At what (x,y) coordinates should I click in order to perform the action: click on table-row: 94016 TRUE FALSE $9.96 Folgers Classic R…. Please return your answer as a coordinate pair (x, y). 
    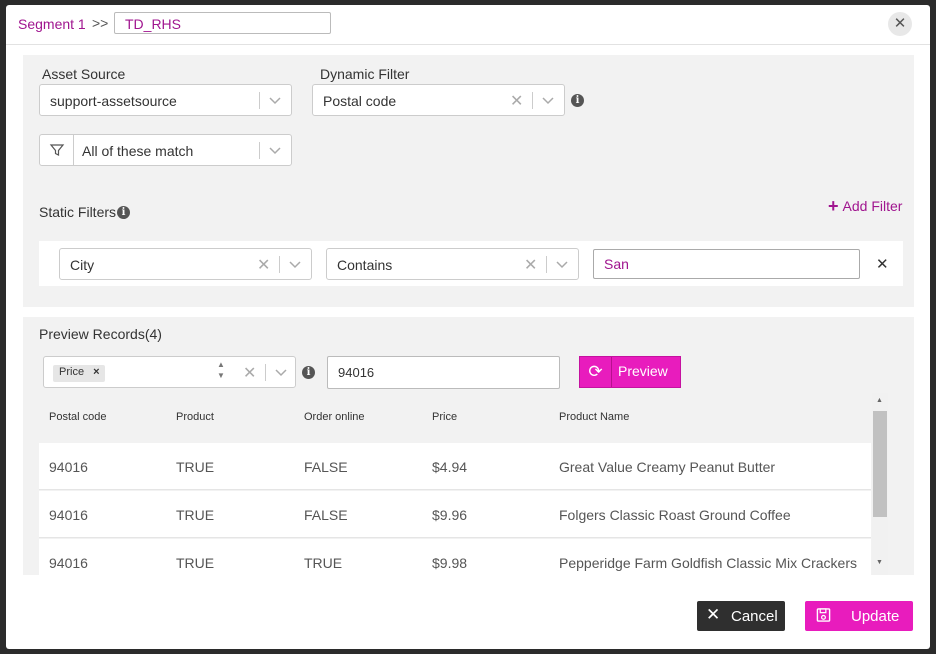
    Looking at the image, I should click on (455, 514).